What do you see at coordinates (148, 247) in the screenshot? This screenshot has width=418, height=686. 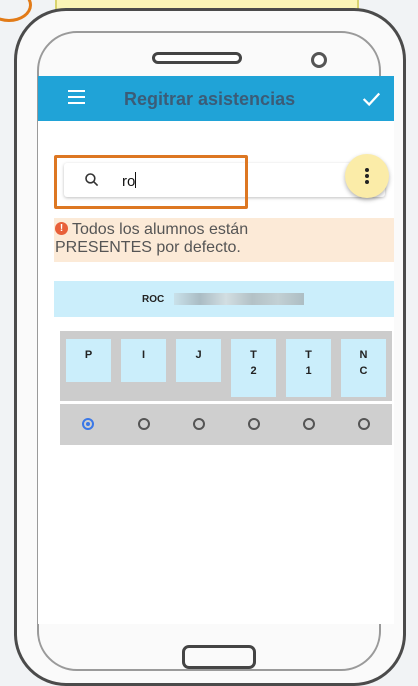 I see `alert-text-line2: PRESENTES por defecto.` at bounding box center [148, 247].